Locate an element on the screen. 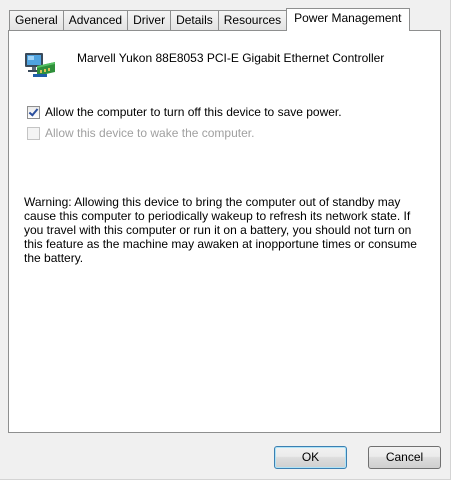  tab-details: Details is located at coordinates (194, 20).